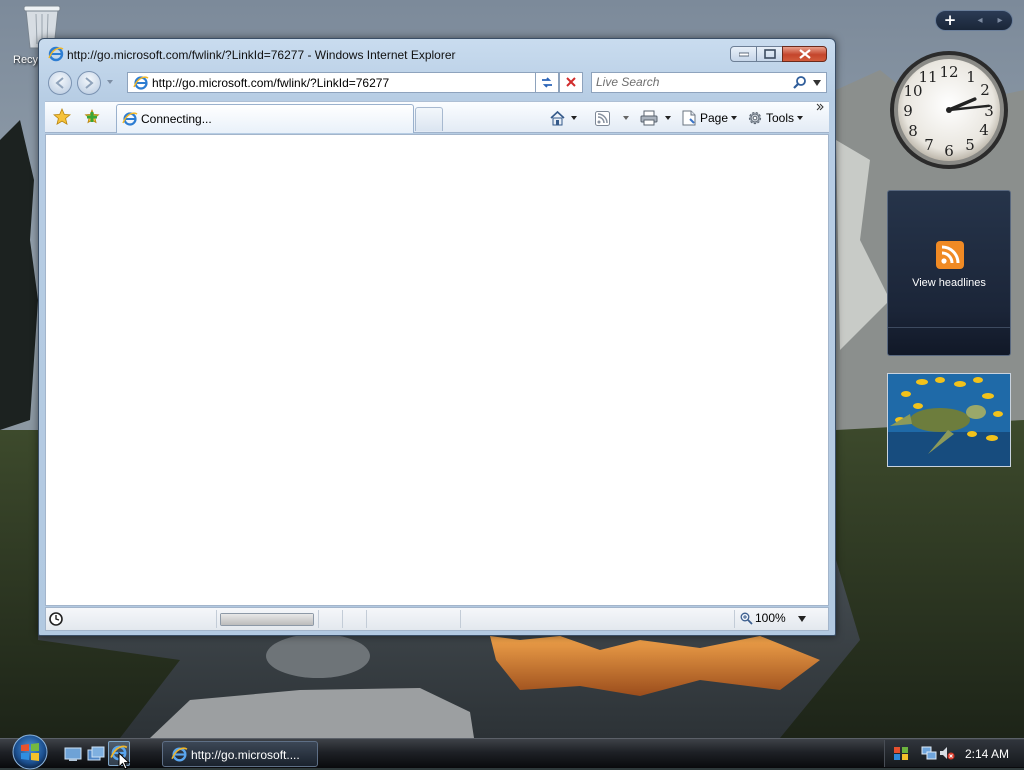  Describe the element at coordinates (802, 619) in the screenshot. I see `zoom-dropdown-icon` at that location.